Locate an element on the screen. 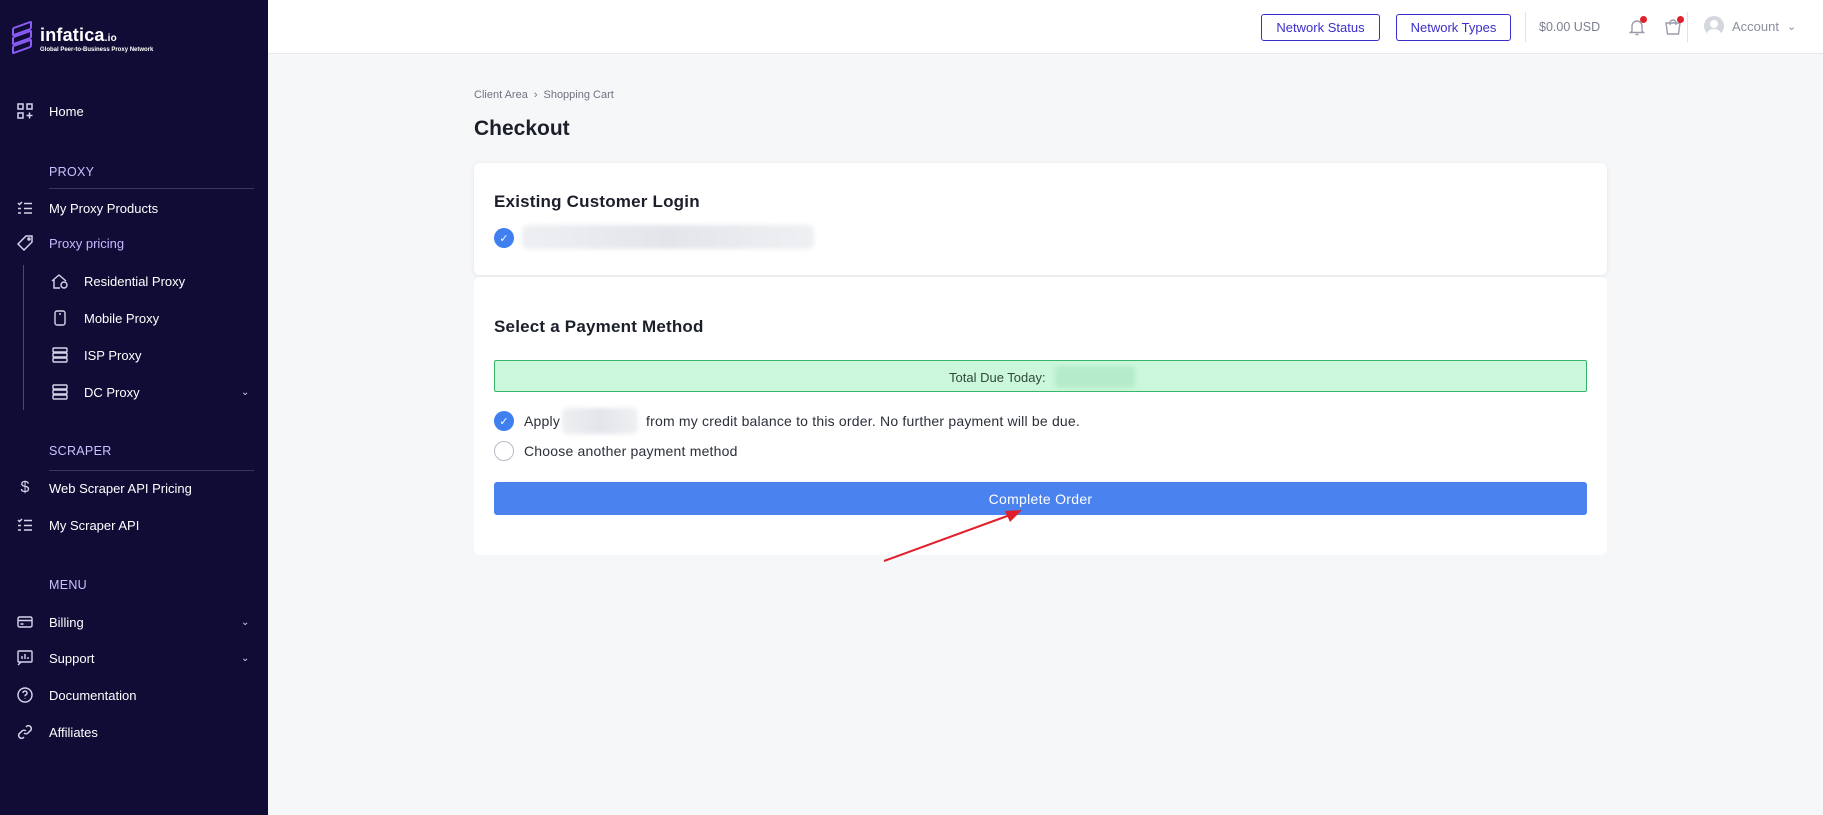 The image size is (1823, 815). sidebar-item-label: Mobile Proxy is located at coordinates (122, 318).